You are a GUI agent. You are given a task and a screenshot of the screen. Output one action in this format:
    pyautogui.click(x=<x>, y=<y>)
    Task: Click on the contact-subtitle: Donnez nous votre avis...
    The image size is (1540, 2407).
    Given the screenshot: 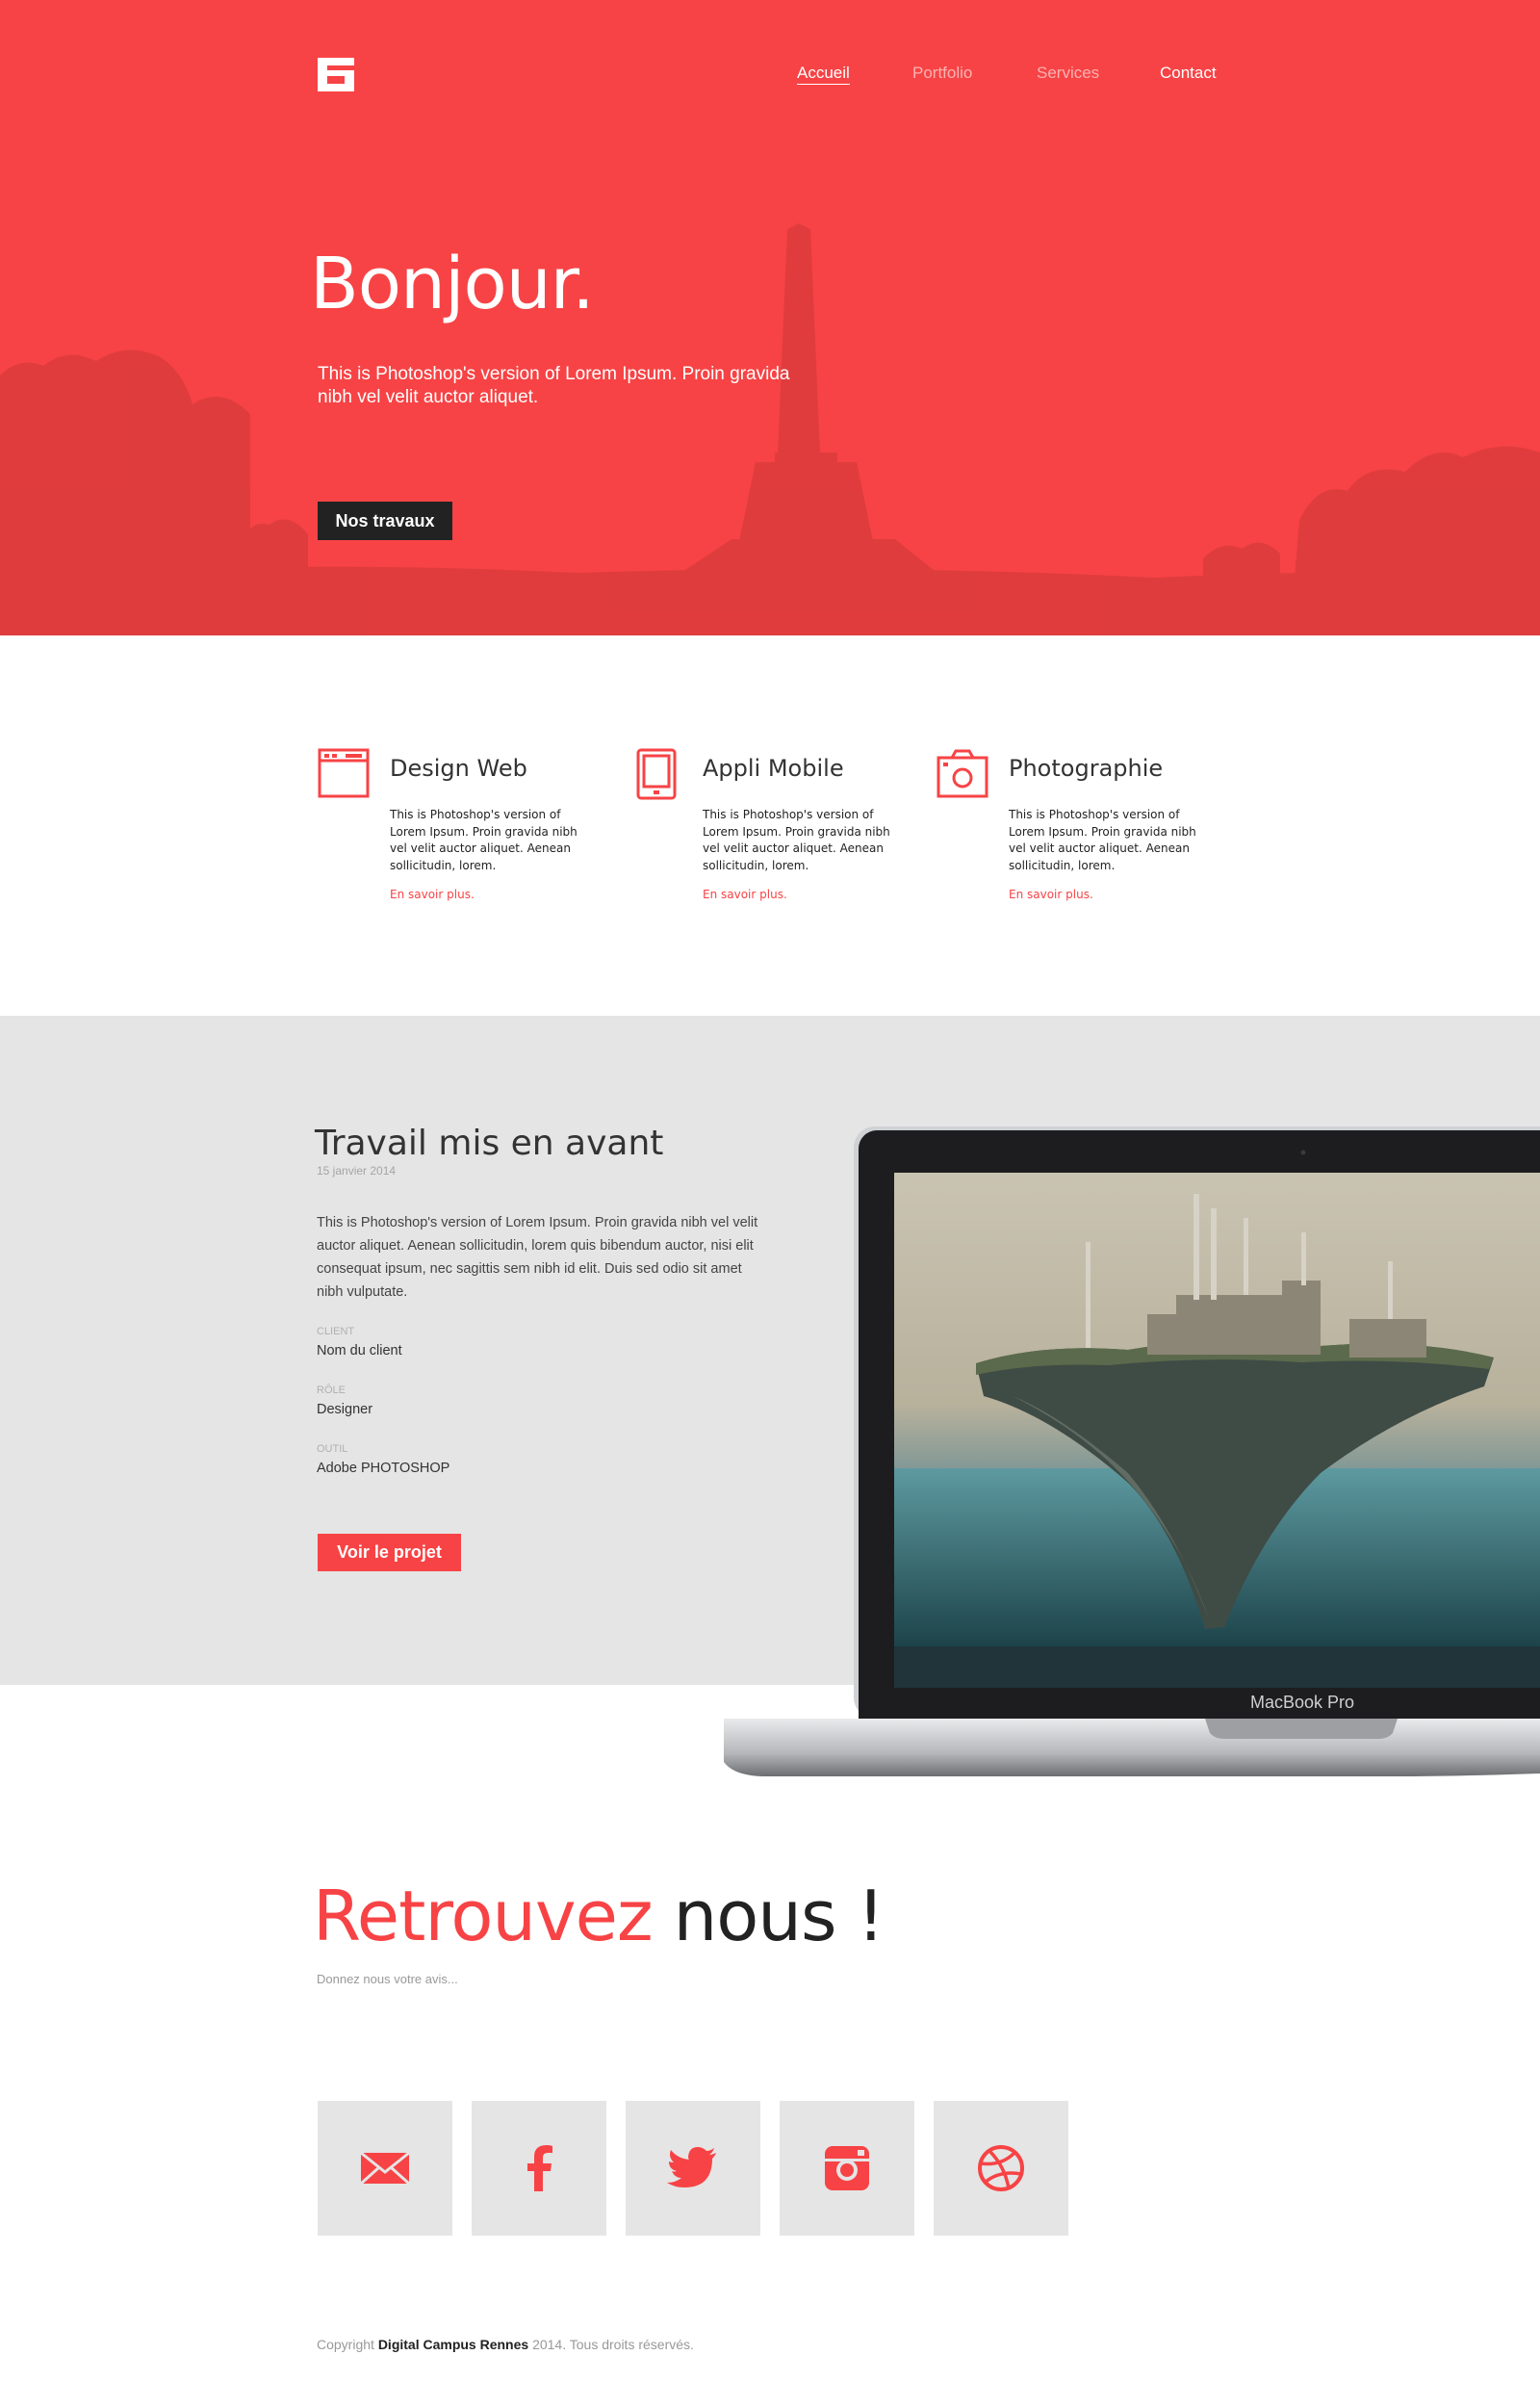 What is the action you would take?
    pyautogui.click(x=387, y=1979)
    